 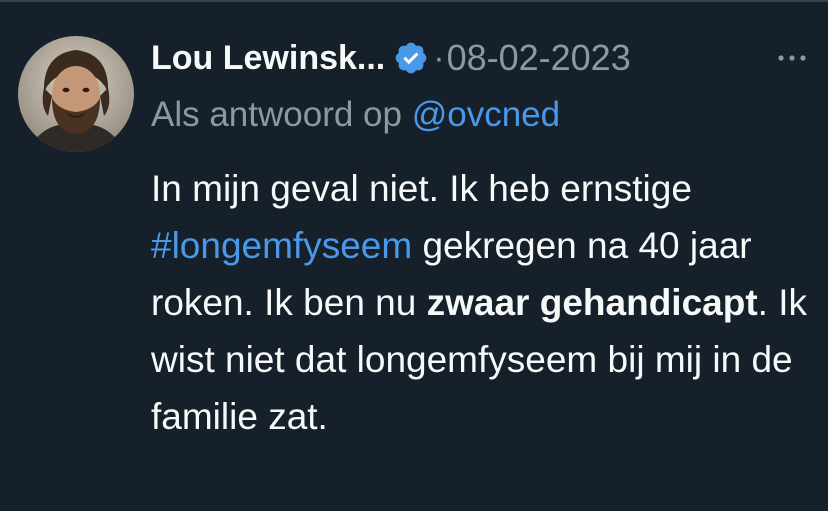 What do you see at coordinates (391, 58) in the screenshot?
I see `tweet-header: Lou Lewinsk... · 08-02-2023` at bounding box center [391, 58].